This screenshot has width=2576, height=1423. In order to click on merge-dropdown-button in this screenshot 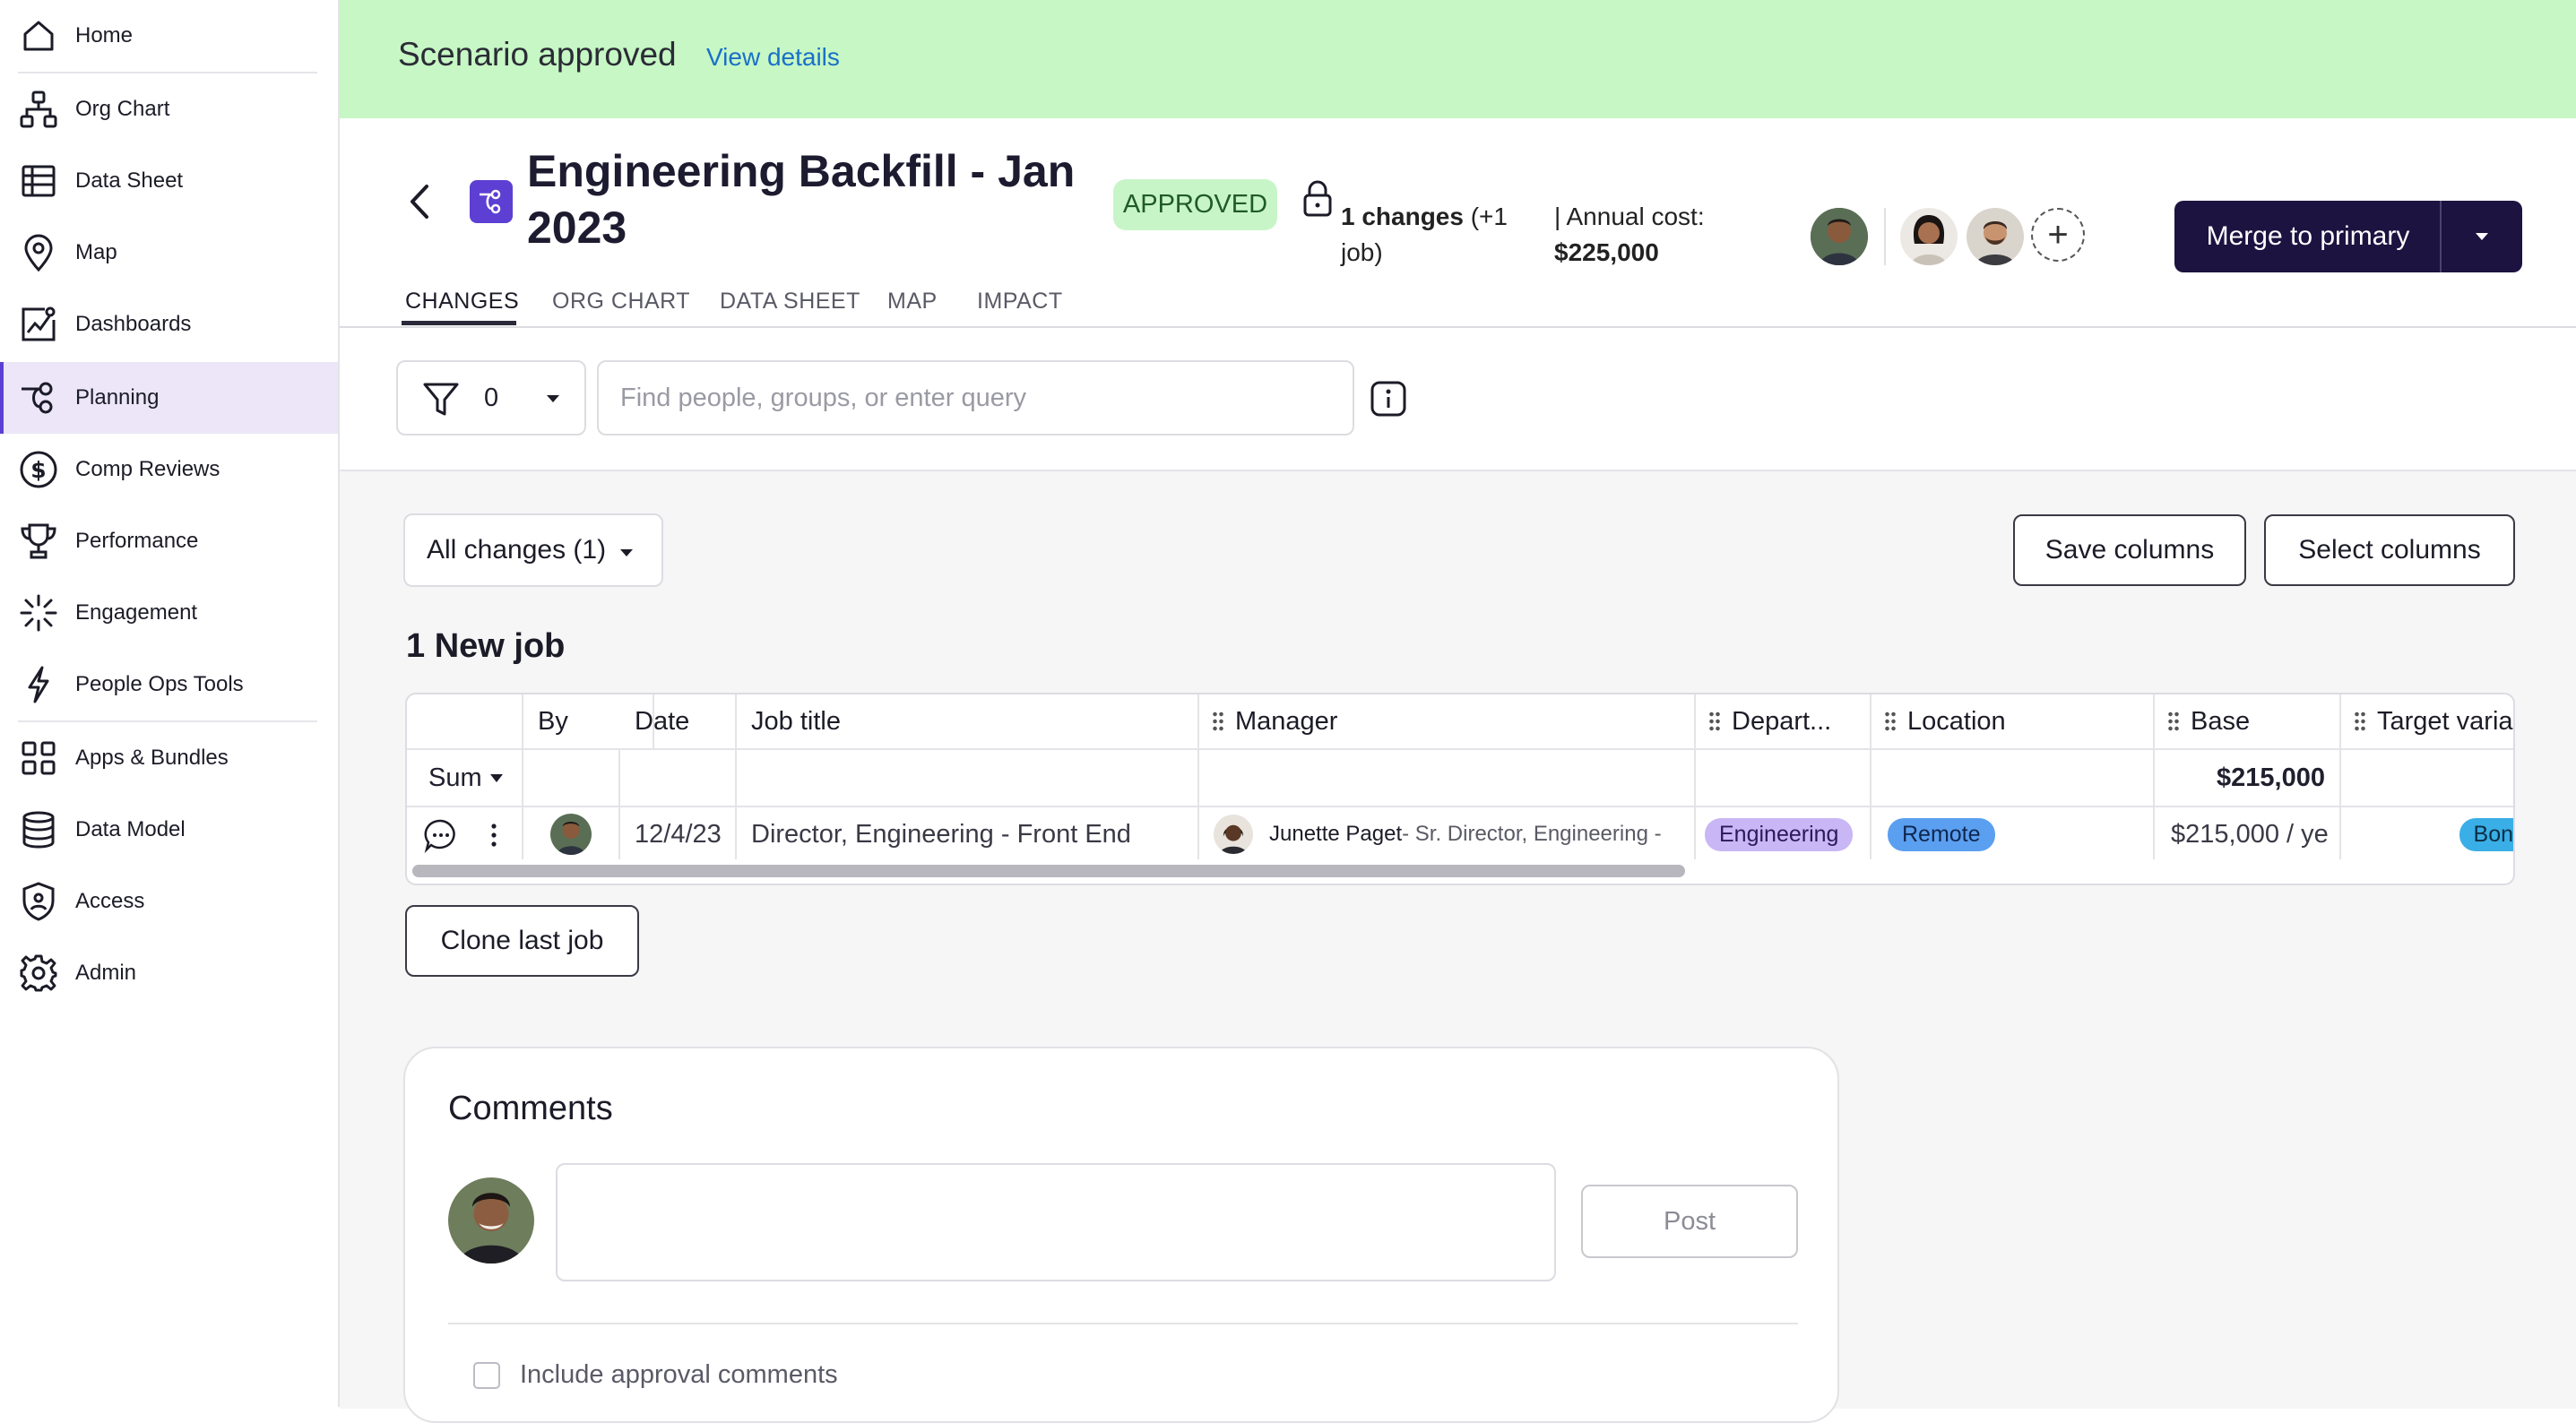, I will do `click(2482, 237)`.